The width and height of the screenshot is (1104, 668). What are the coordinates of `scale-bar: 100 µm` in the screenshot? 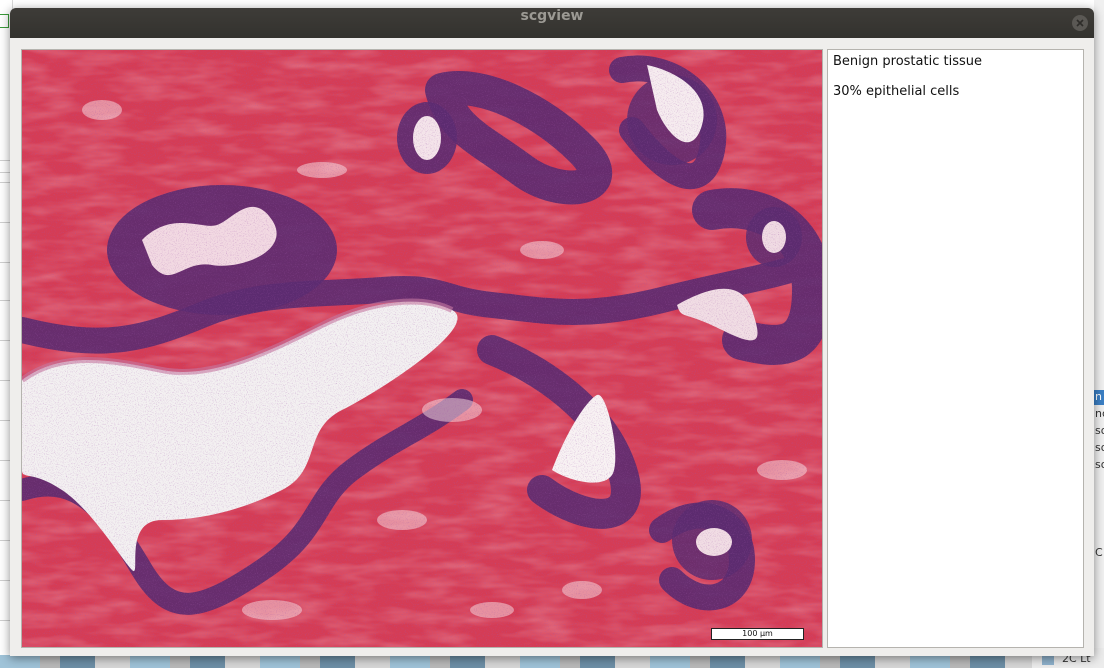 It's located at (757, 634).